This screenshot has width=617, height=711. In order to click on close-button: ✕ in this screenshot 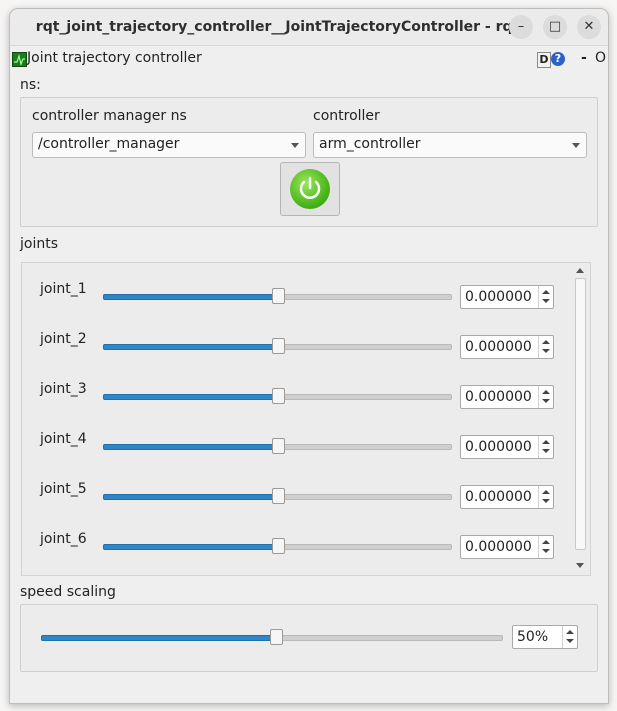, I will do `click(589, 27)`.